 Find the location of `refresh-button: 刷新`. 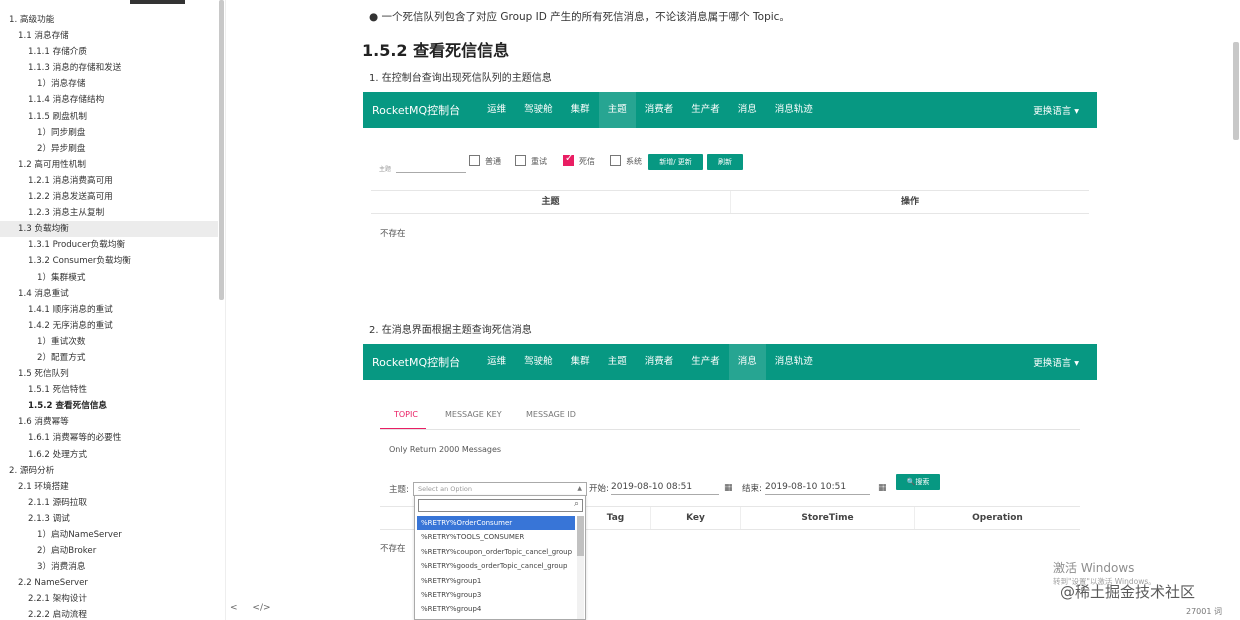

refresh-button: 刷新 is located at coordinates (725, 162).